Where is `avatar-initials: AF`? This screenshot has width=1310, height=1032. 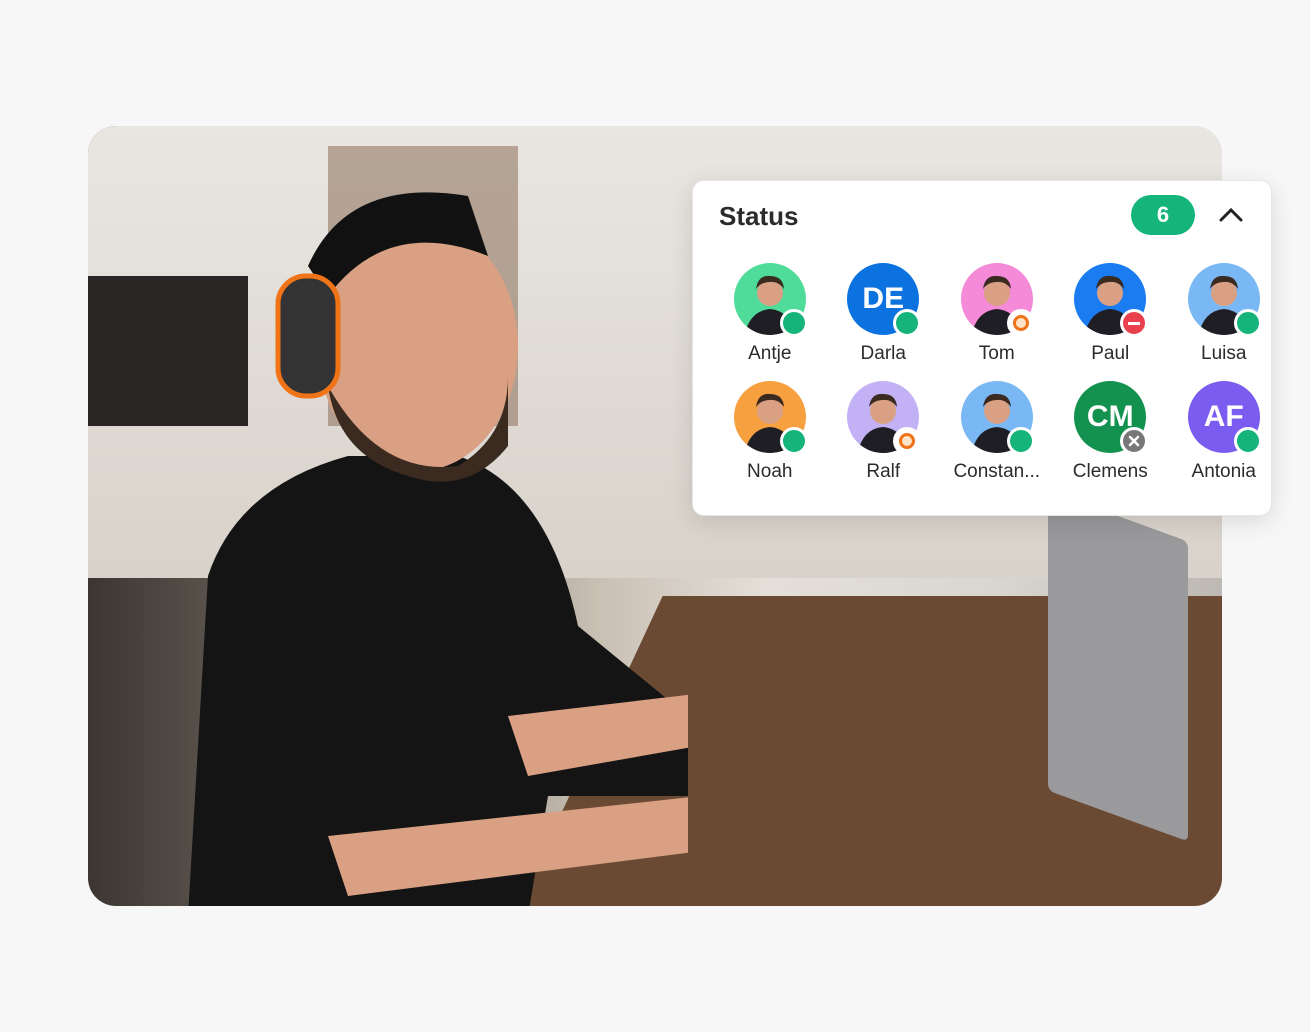
avatar-initials: AF is located at coordinates (1223, 416).